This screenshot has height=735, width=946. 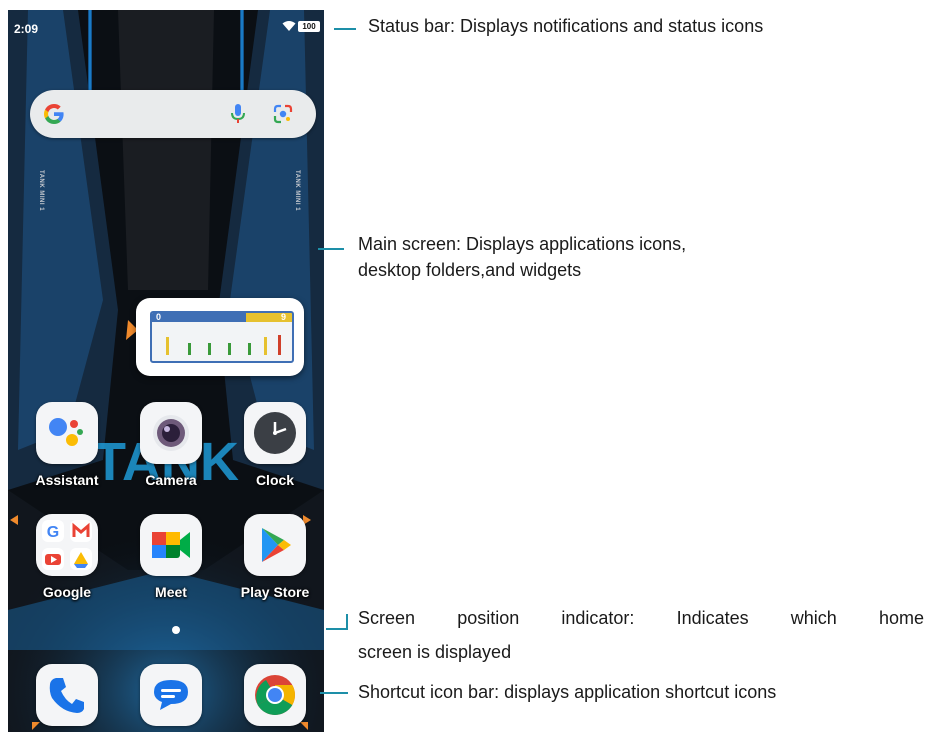 I want to click on annotation-indicator-line2: screen is displayed, so click(x=435, y=652).